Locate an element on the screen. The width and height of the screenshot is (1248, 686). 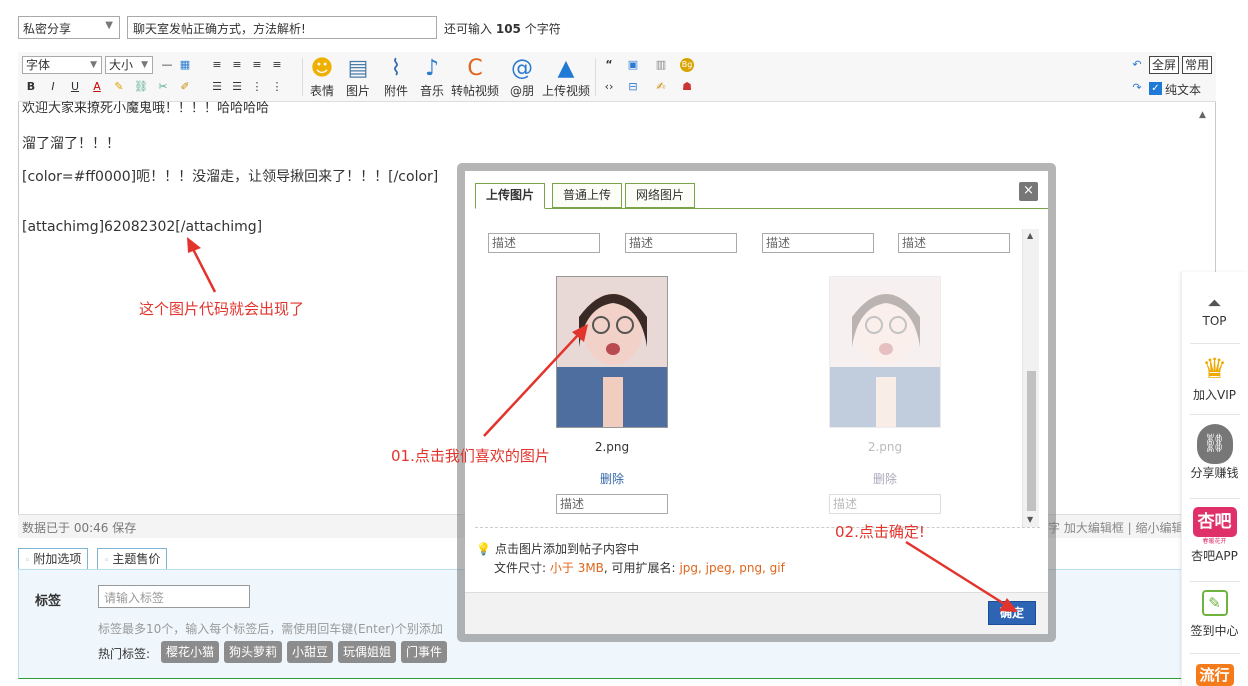
repost-video-button: C 转帖视频 is located at coordinates (475, 78).